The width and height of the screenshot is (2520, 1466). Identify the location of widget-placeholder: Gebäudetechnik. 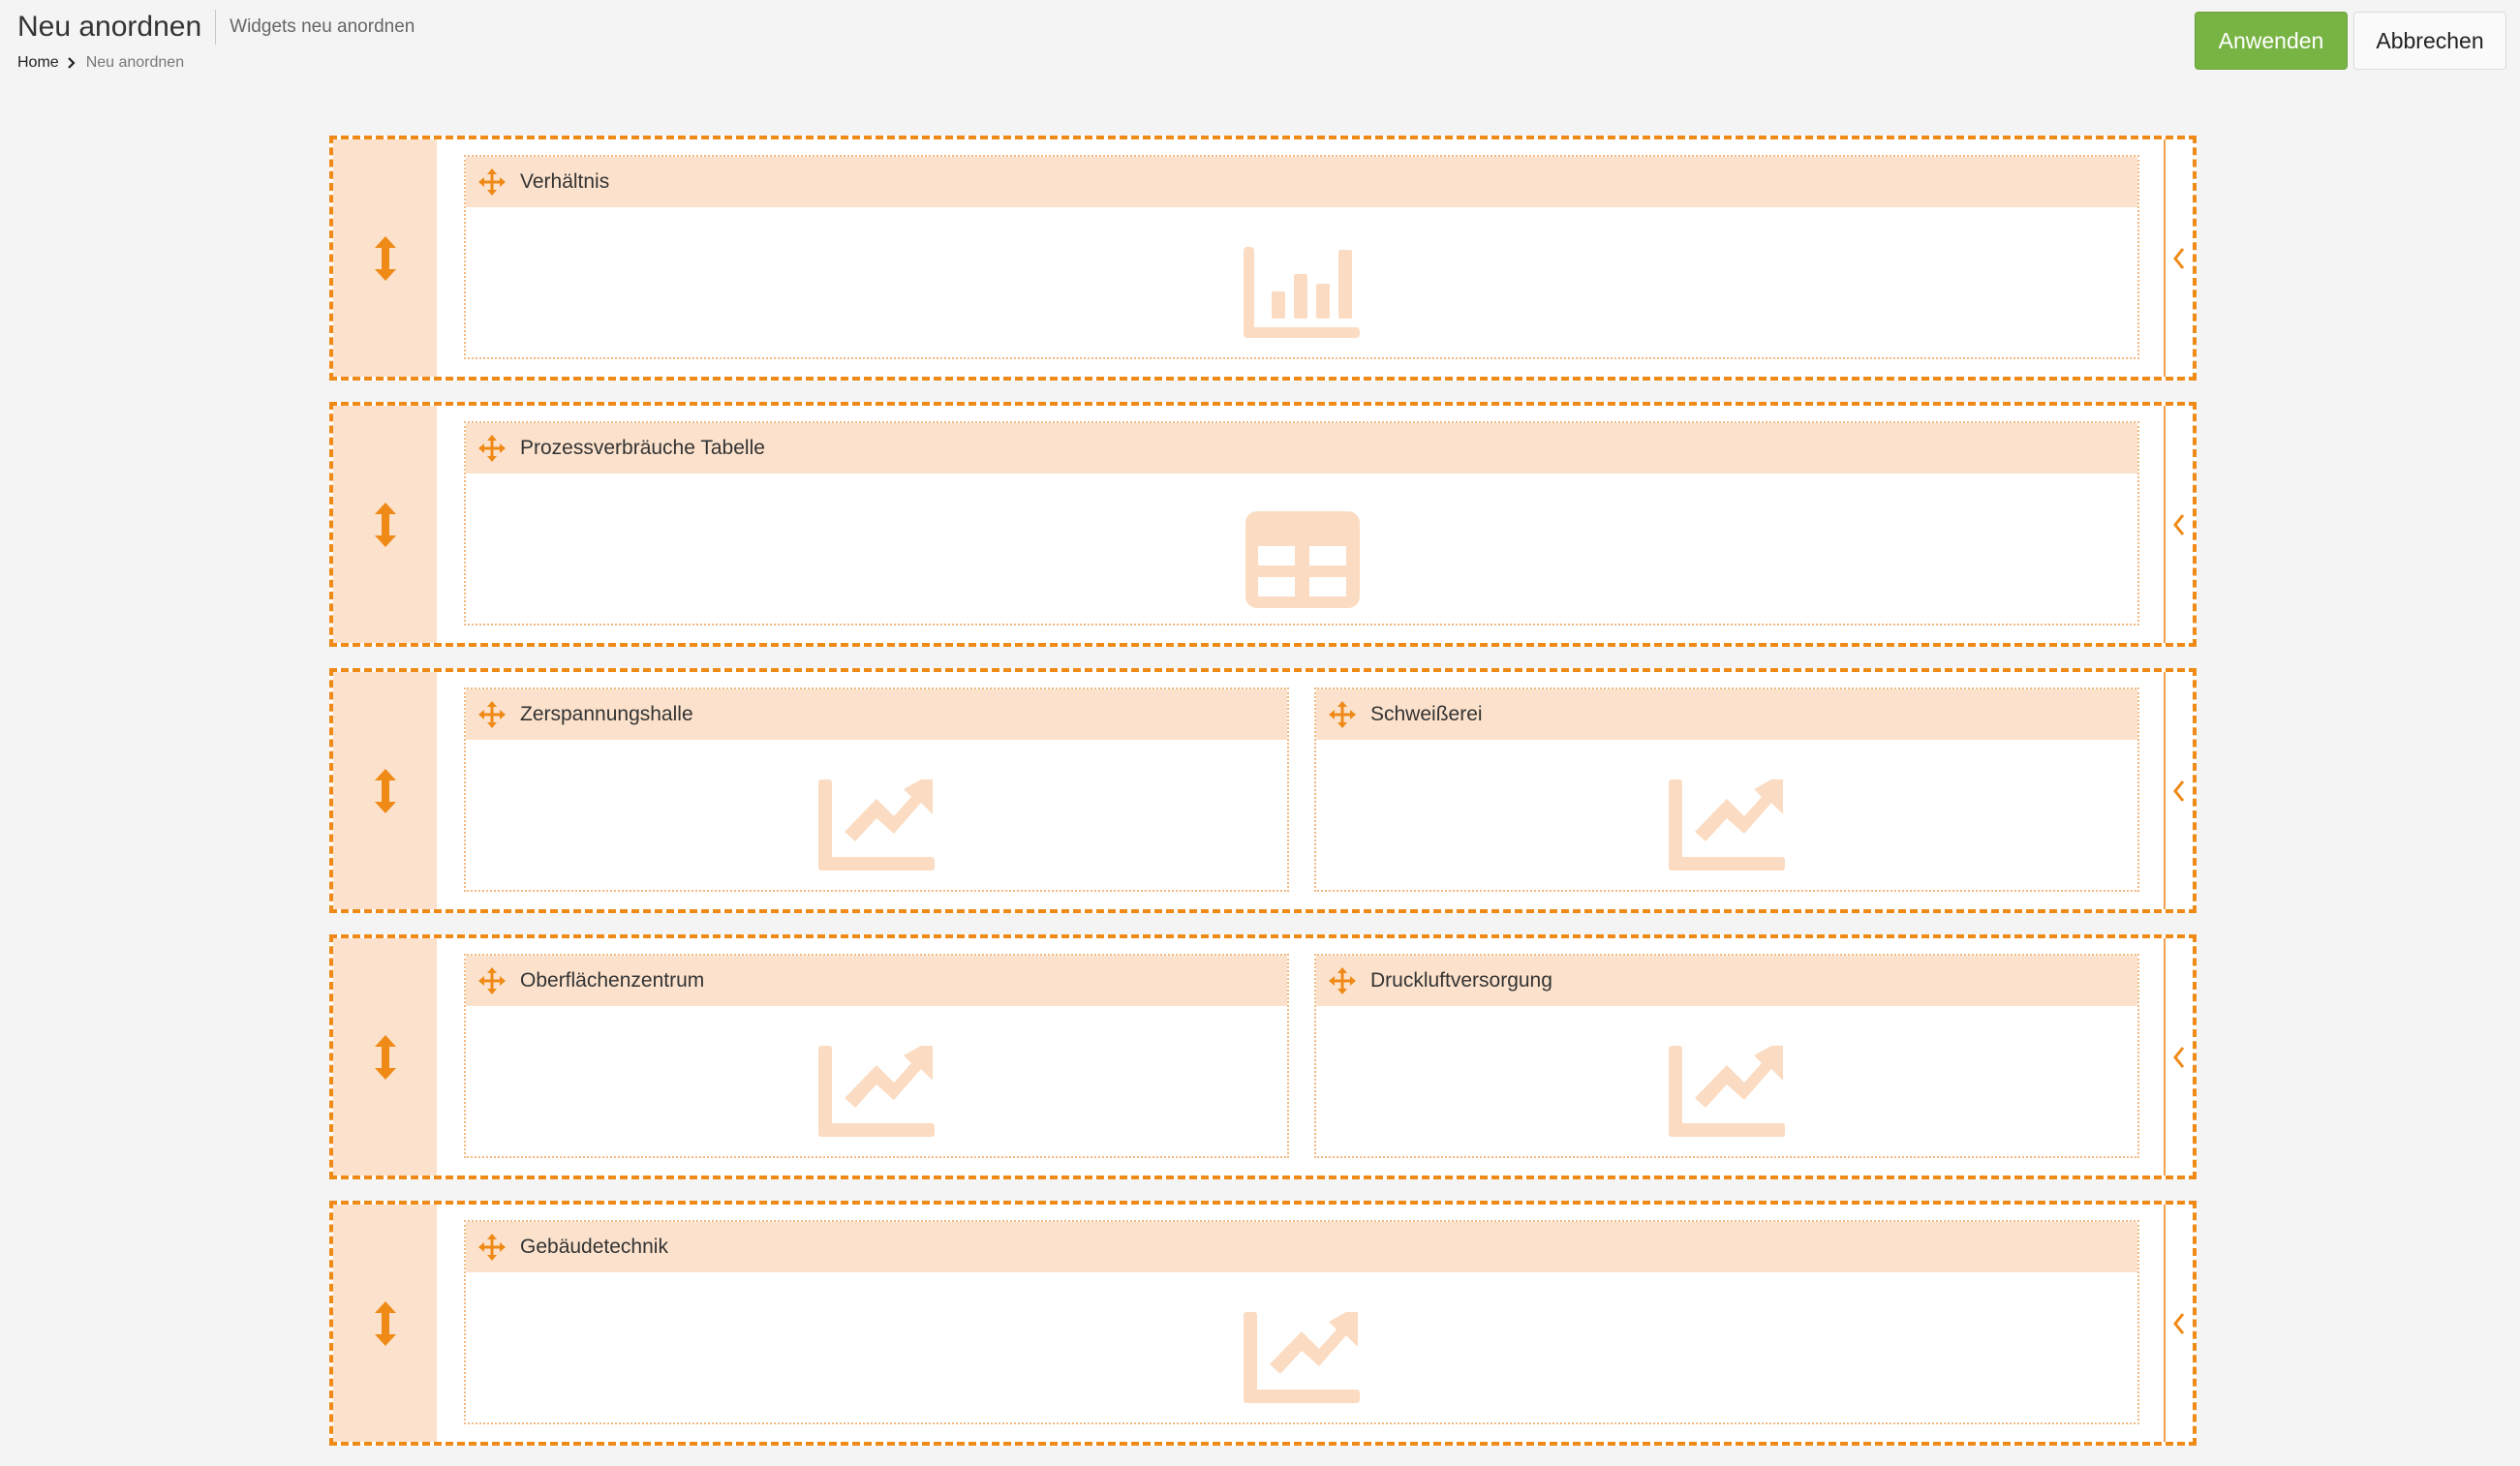
(1302, 1322).